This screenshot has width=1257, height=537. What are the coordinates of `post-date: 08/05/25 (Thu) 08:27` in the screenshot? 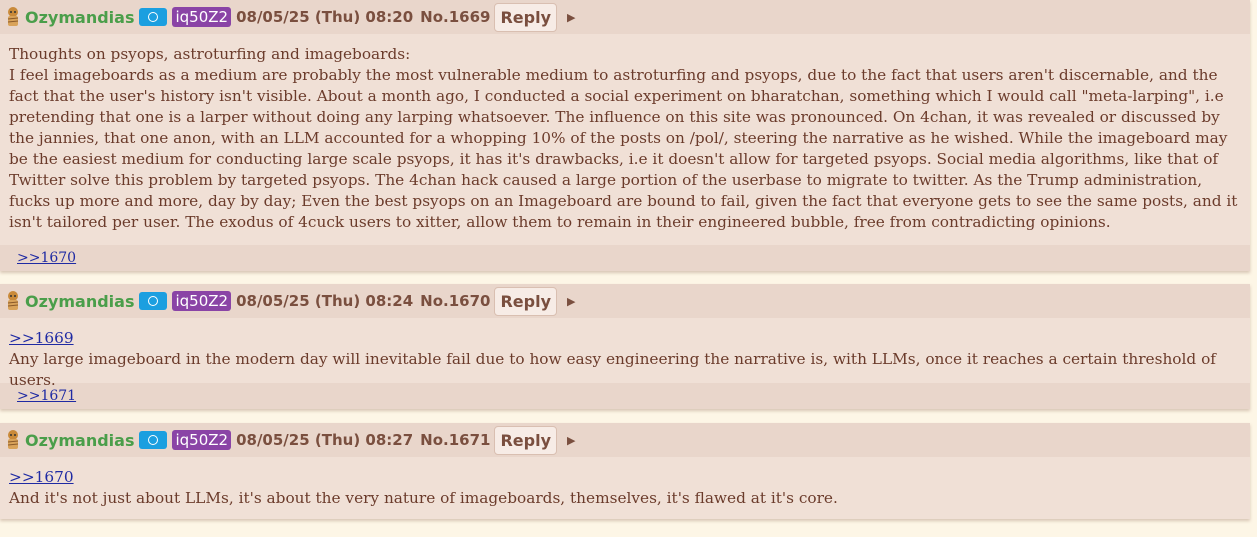 It's located at (325, 440).